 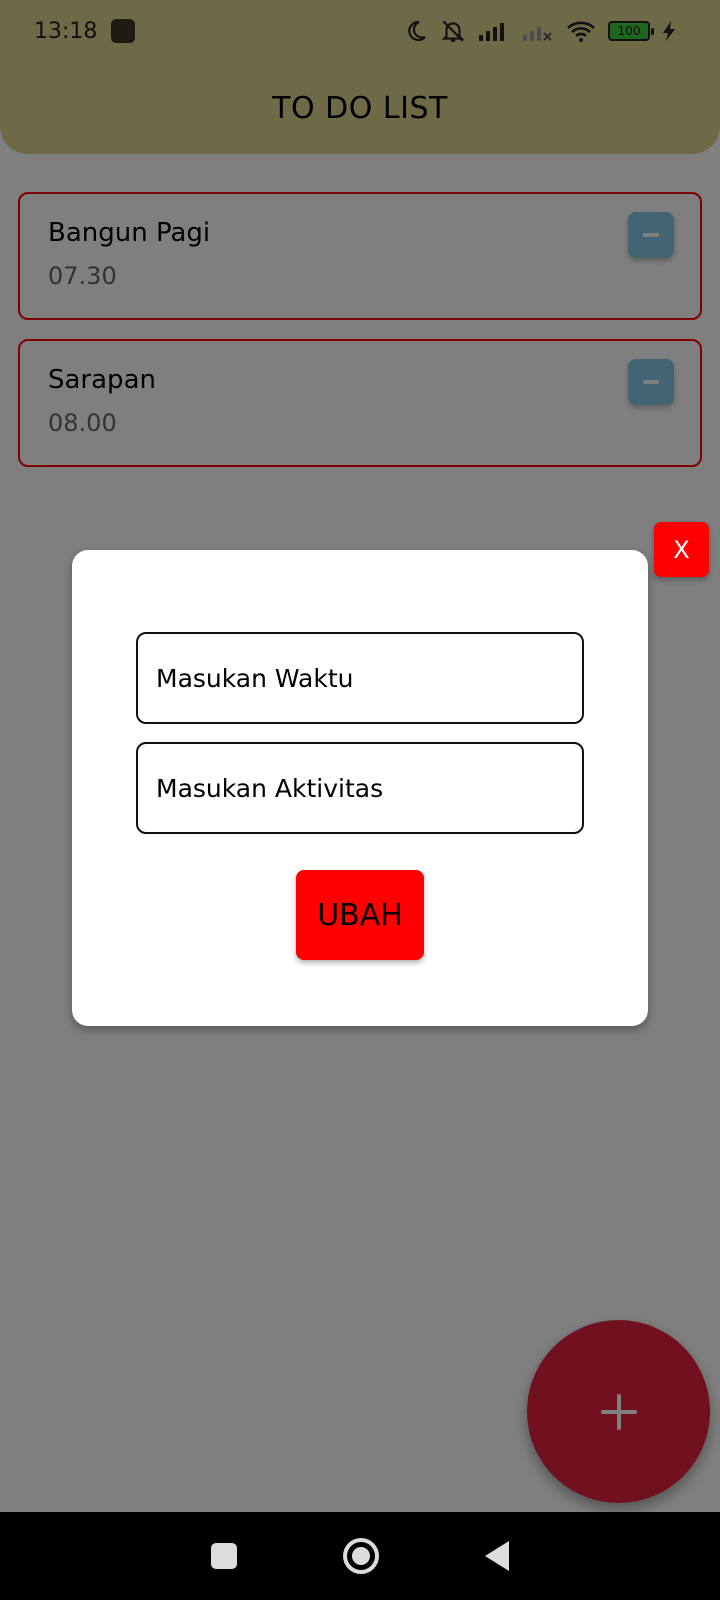 I want to click on time-input, so click(x=360, y=678).